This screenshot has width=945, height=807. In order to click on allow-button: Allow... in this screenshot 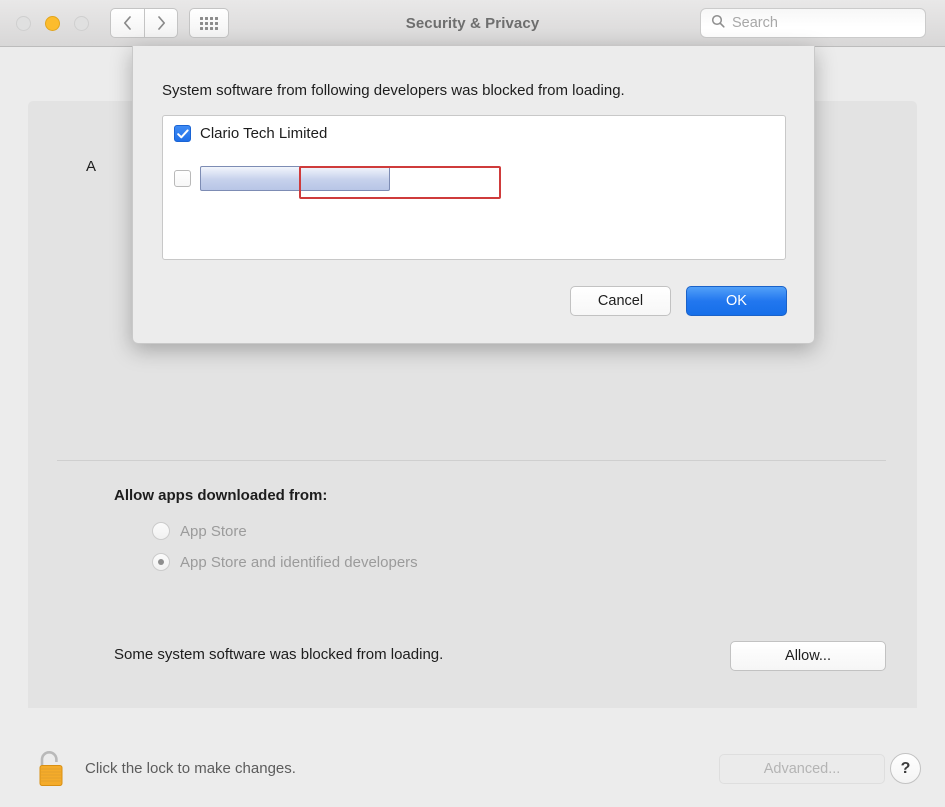, I will do `click(808, 656)`.